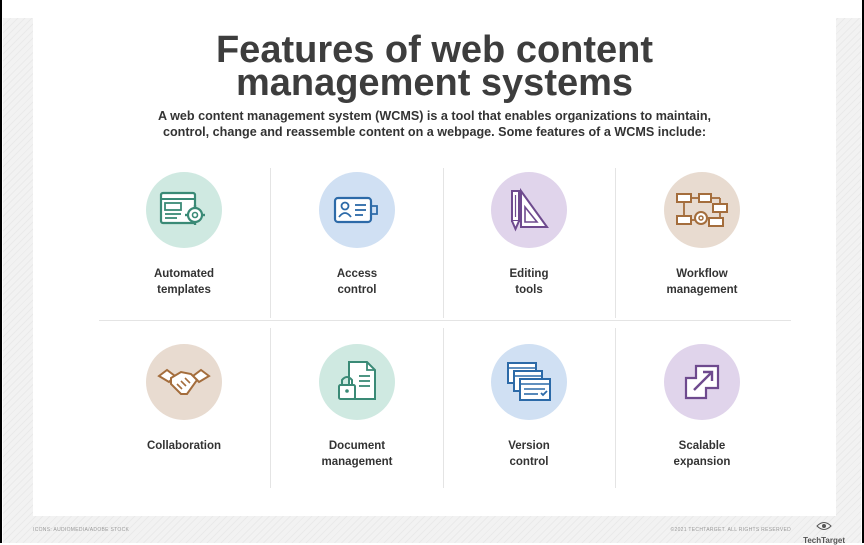  Describe the element at coordinates (702, 274) in the screenshot. I see `feature-label-line: Workflow` at that location.